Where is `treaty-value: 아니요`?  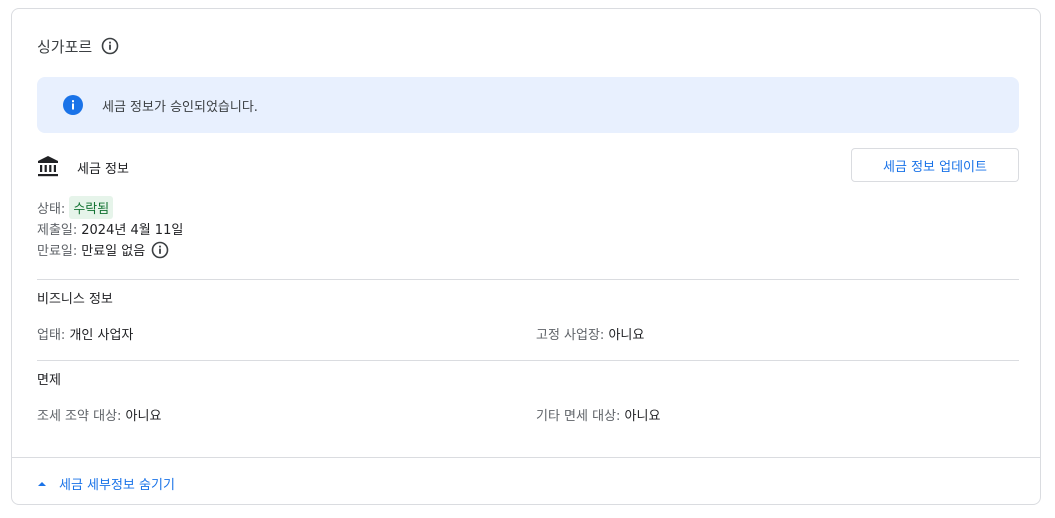 treaty-value: 아니요 is located at coordinates (143, 416).